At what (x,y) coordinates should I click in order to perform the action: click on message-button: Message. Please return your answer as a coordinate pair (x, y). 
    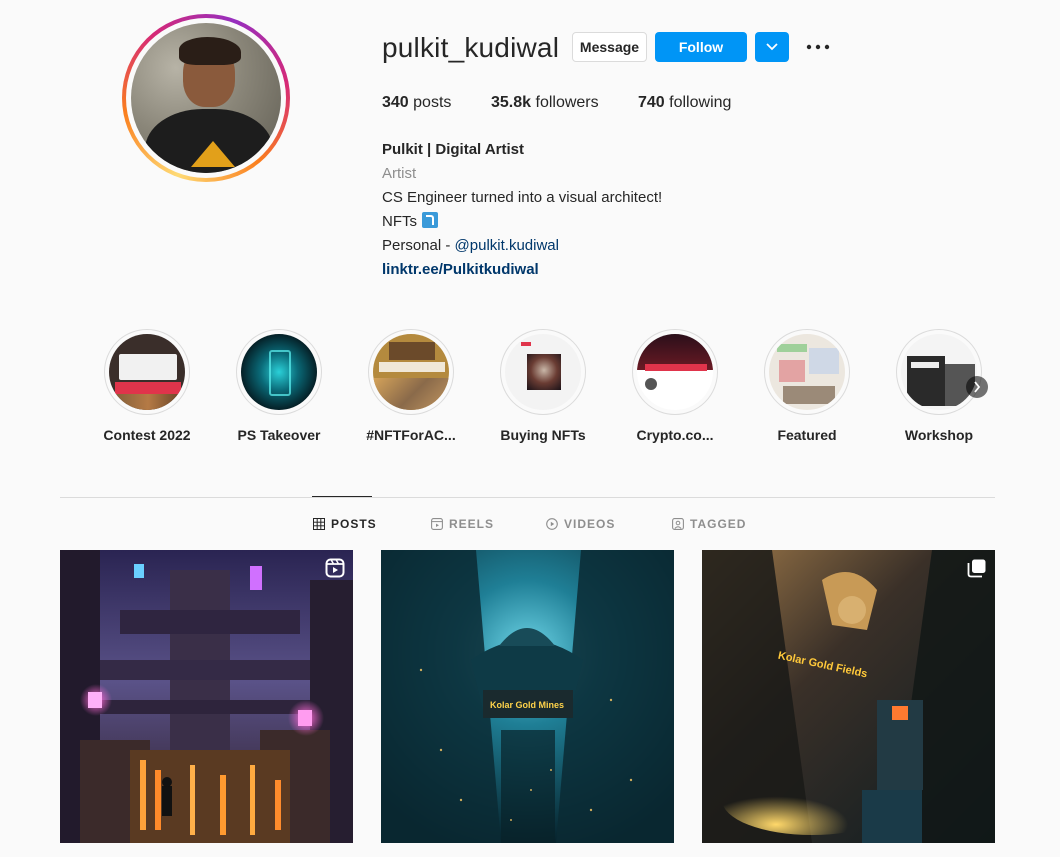
    Looking at the image, I should click on (609, 47).